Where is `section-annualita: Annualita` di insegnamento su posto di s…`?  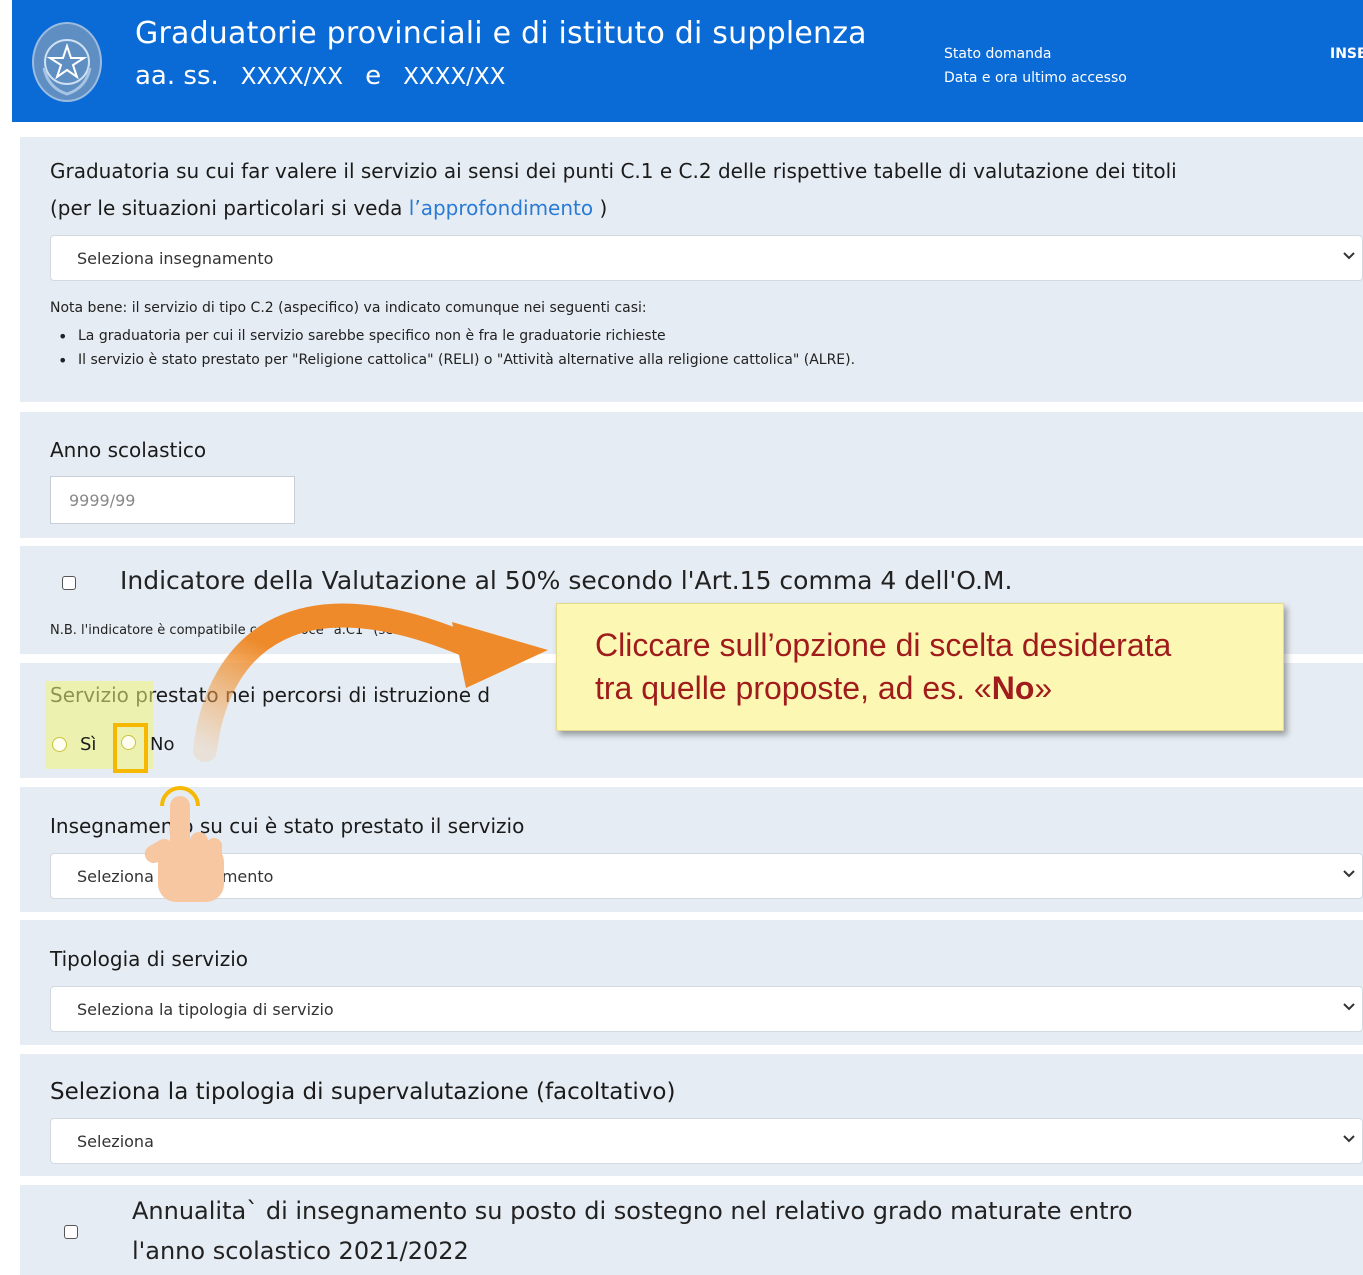 section-annualita: Annualita` di insegnamento su posto di s… is located at coordinates (691, 1230).